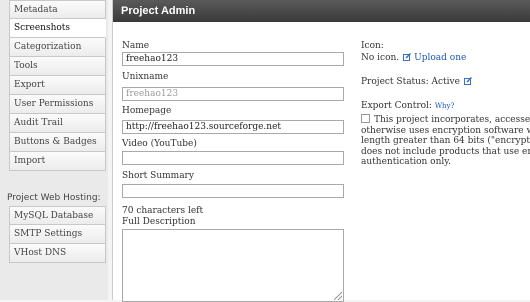  I want to click on upload-link: Upload one, so click(440, 58).